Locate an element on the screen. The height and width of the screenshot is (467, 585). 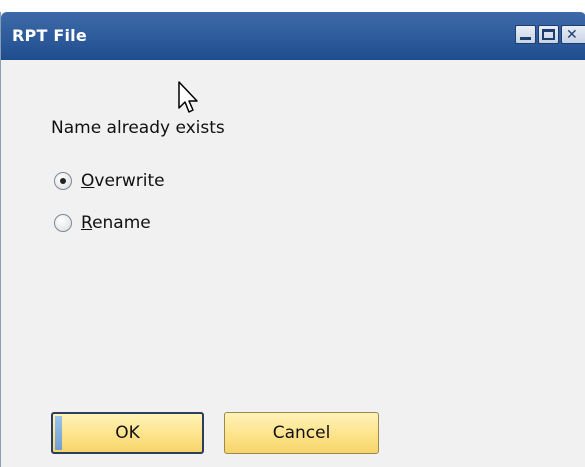
window-title: RPT File is located at coordinates (49, 35).